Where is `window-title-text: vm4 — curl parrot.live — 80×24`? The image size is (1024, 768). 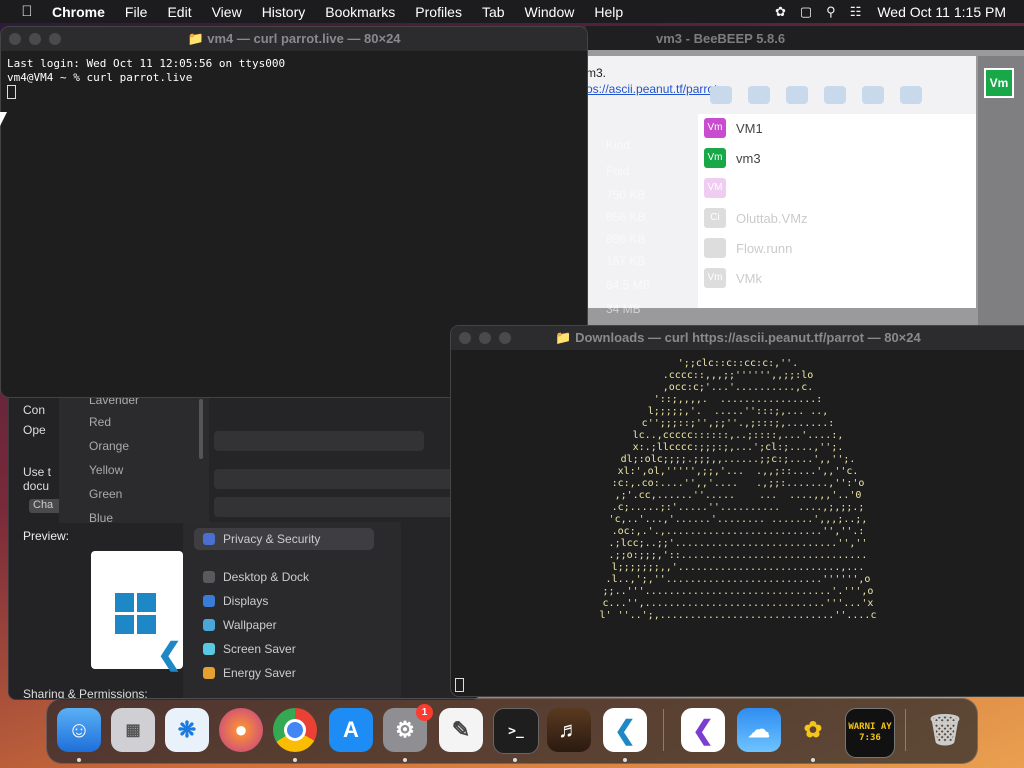
window-title-text: vm4 — curl parrot.live — 80×24 is located at coordinates (304, 38).